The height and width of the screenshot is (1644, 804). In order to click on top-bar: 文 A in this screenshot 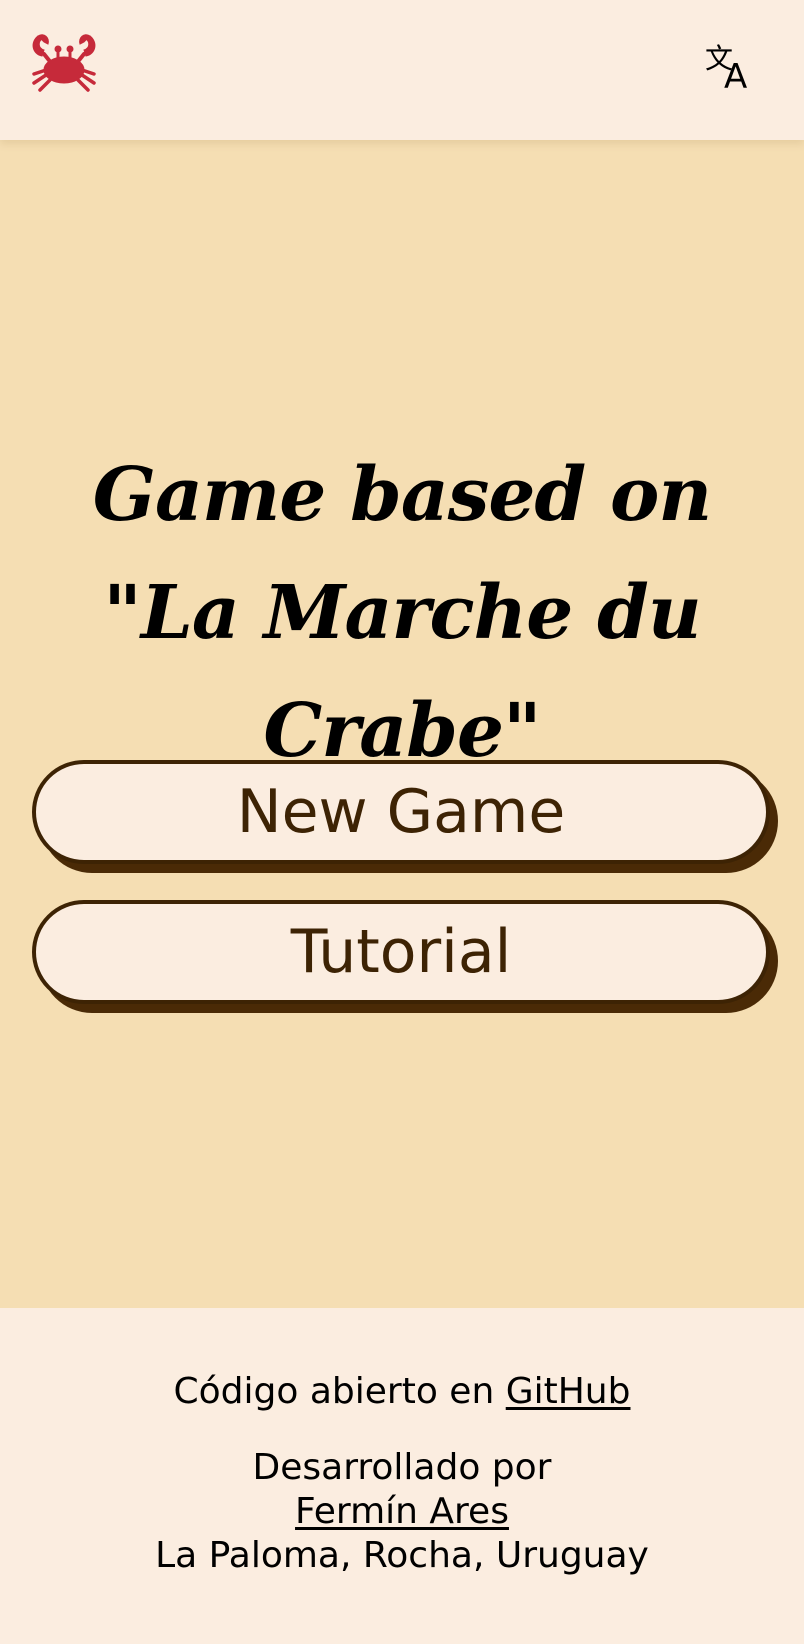, I will do `click(402, 70)`.